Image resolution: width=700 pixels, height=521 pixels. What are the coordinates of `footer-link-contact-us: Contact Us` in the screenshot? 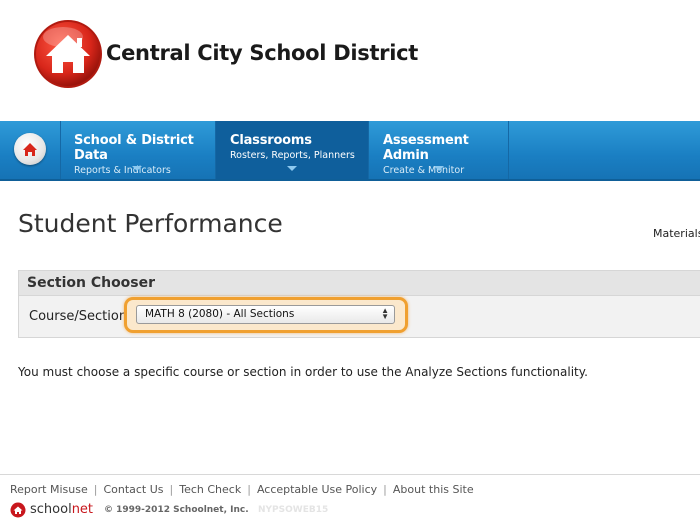 It's located at (133, 489).